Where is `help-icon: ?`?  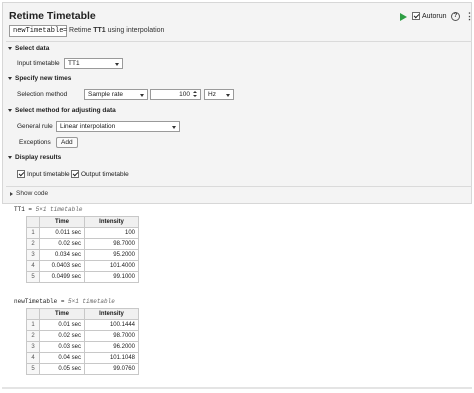
help-icon: ? is located at coordinates (455, 16).